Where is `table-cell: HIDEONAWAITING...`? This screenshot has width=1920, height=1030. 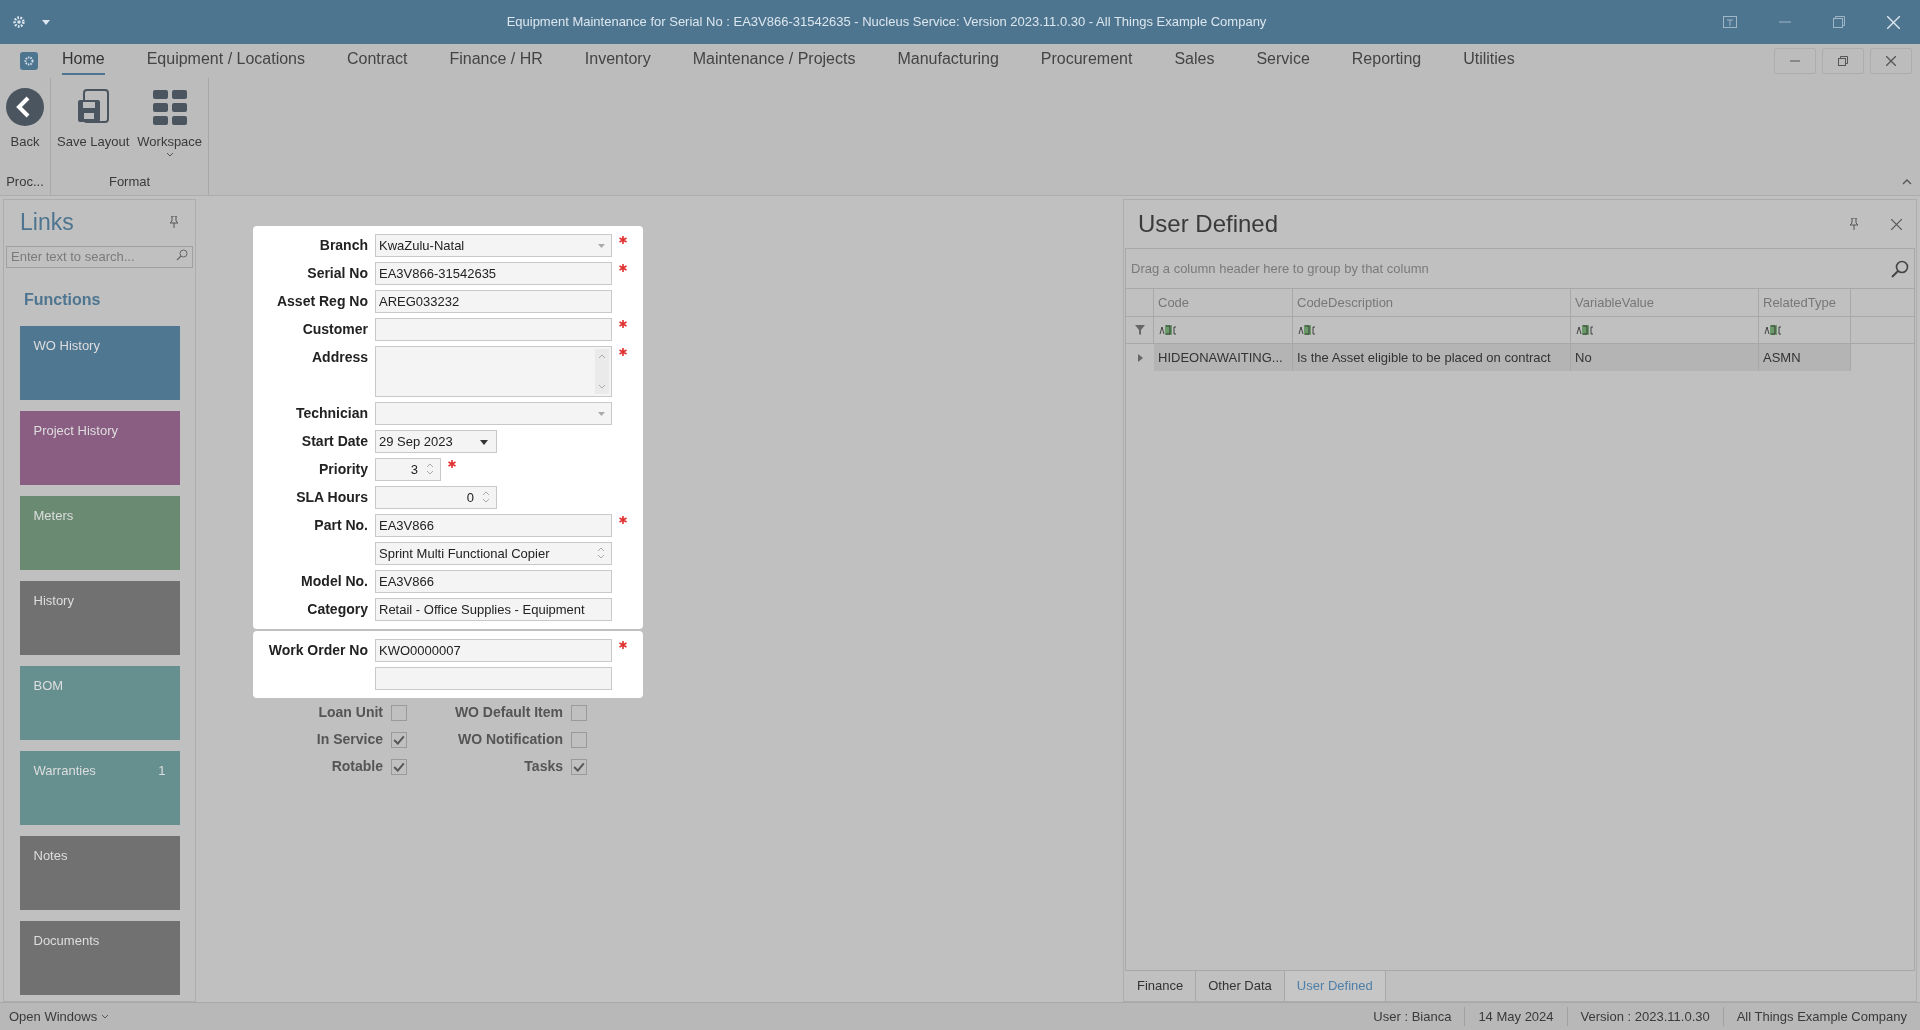 table-cell: HIDEONAWAITING... is located at coordinates (1223, 357).